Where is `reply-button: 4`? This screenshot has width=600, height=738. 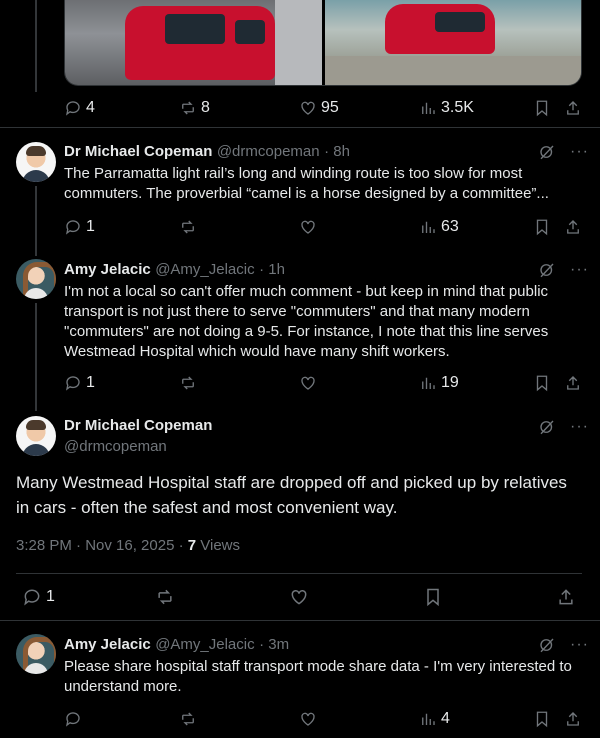 reply-button: 4 is located at coordinates (79, 108).